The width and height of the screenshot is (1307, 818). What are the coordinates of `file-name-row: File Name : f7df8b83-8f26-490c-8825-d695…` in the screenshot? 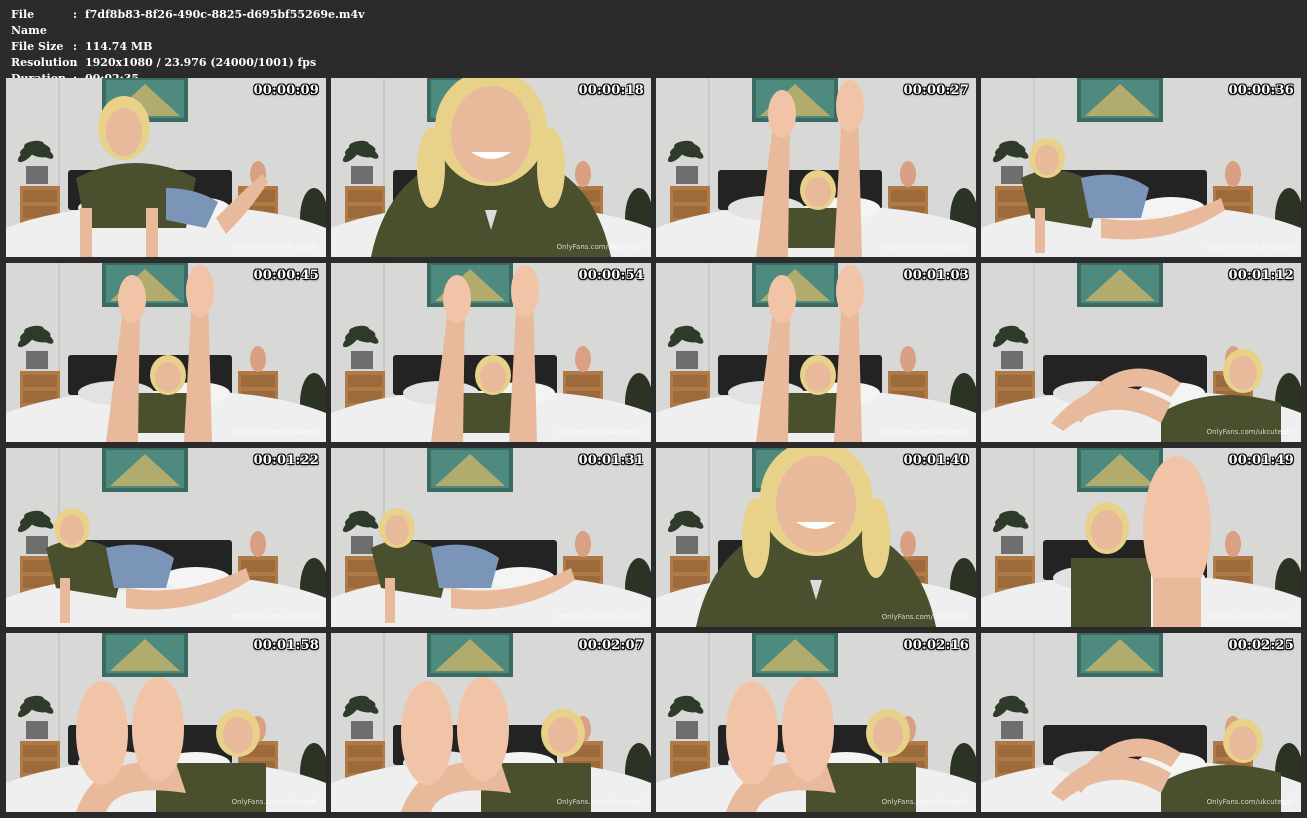 It's located at (188, 23).